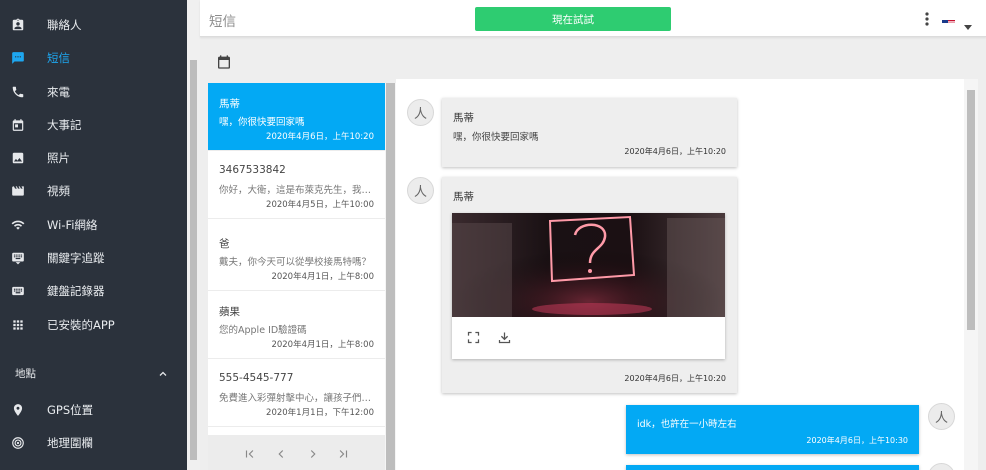 This screenshot has height=470, width=986. What do you see at coordinates (93, 124) in the screenshot?
I see `sidebar-item-events: 大事記` at bounding box center [93, 124].